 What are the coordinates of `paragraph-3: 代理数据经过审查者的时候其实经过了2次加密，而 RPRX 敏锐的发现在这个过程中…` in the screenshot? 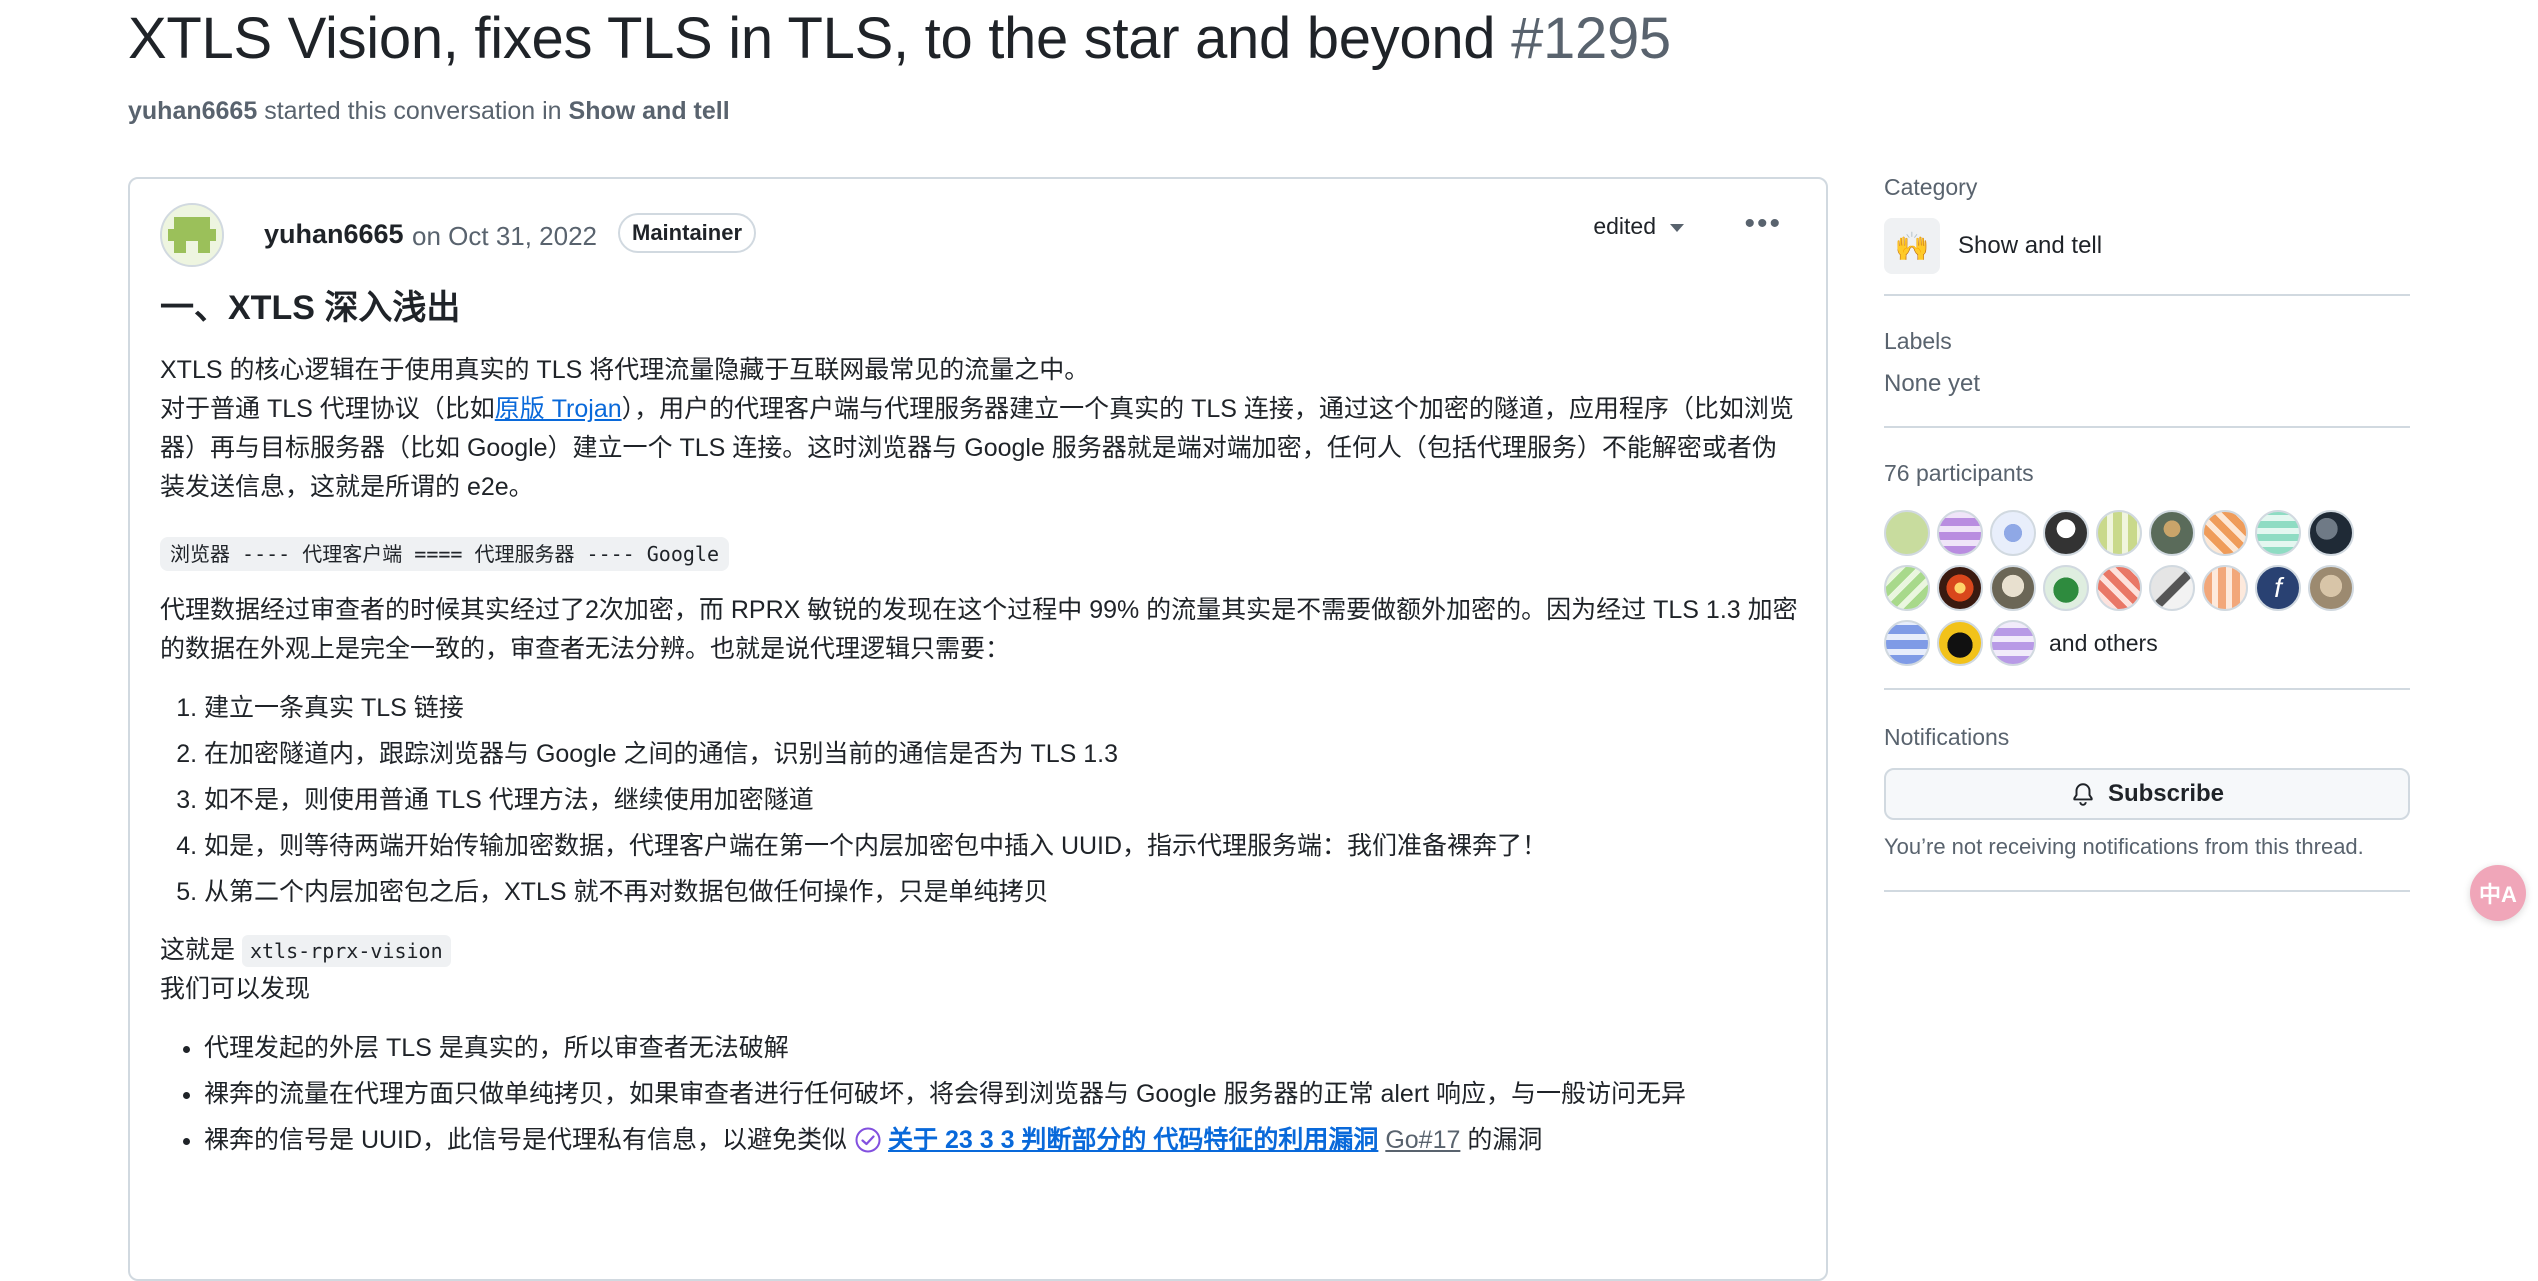 It's located at (979, 629).